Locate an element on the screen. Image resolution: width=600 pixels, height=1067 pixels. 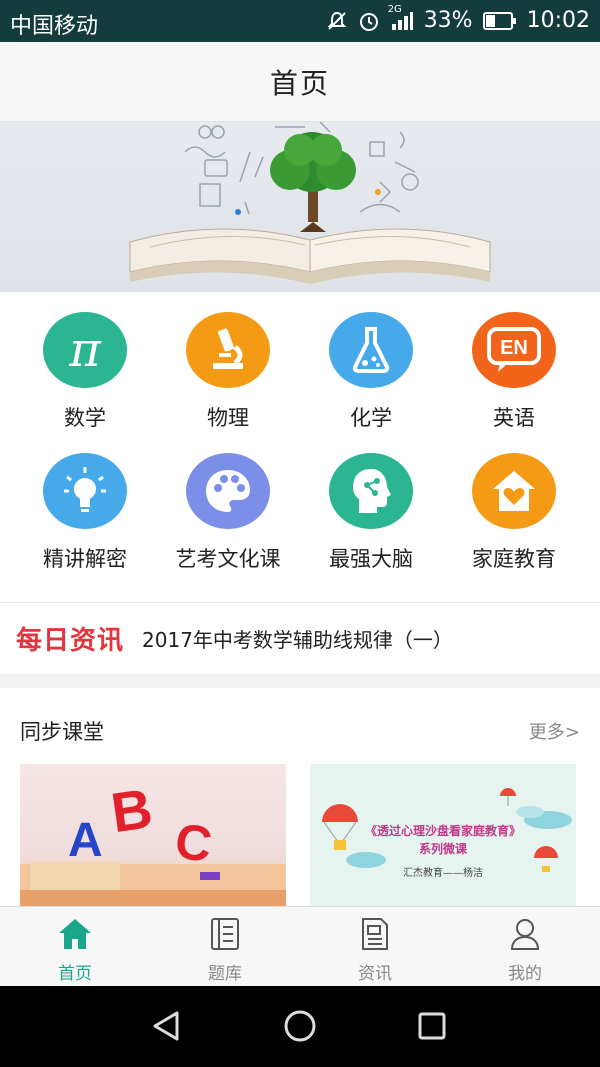
tab-home: 首页 is located at coordinates (75, 947).